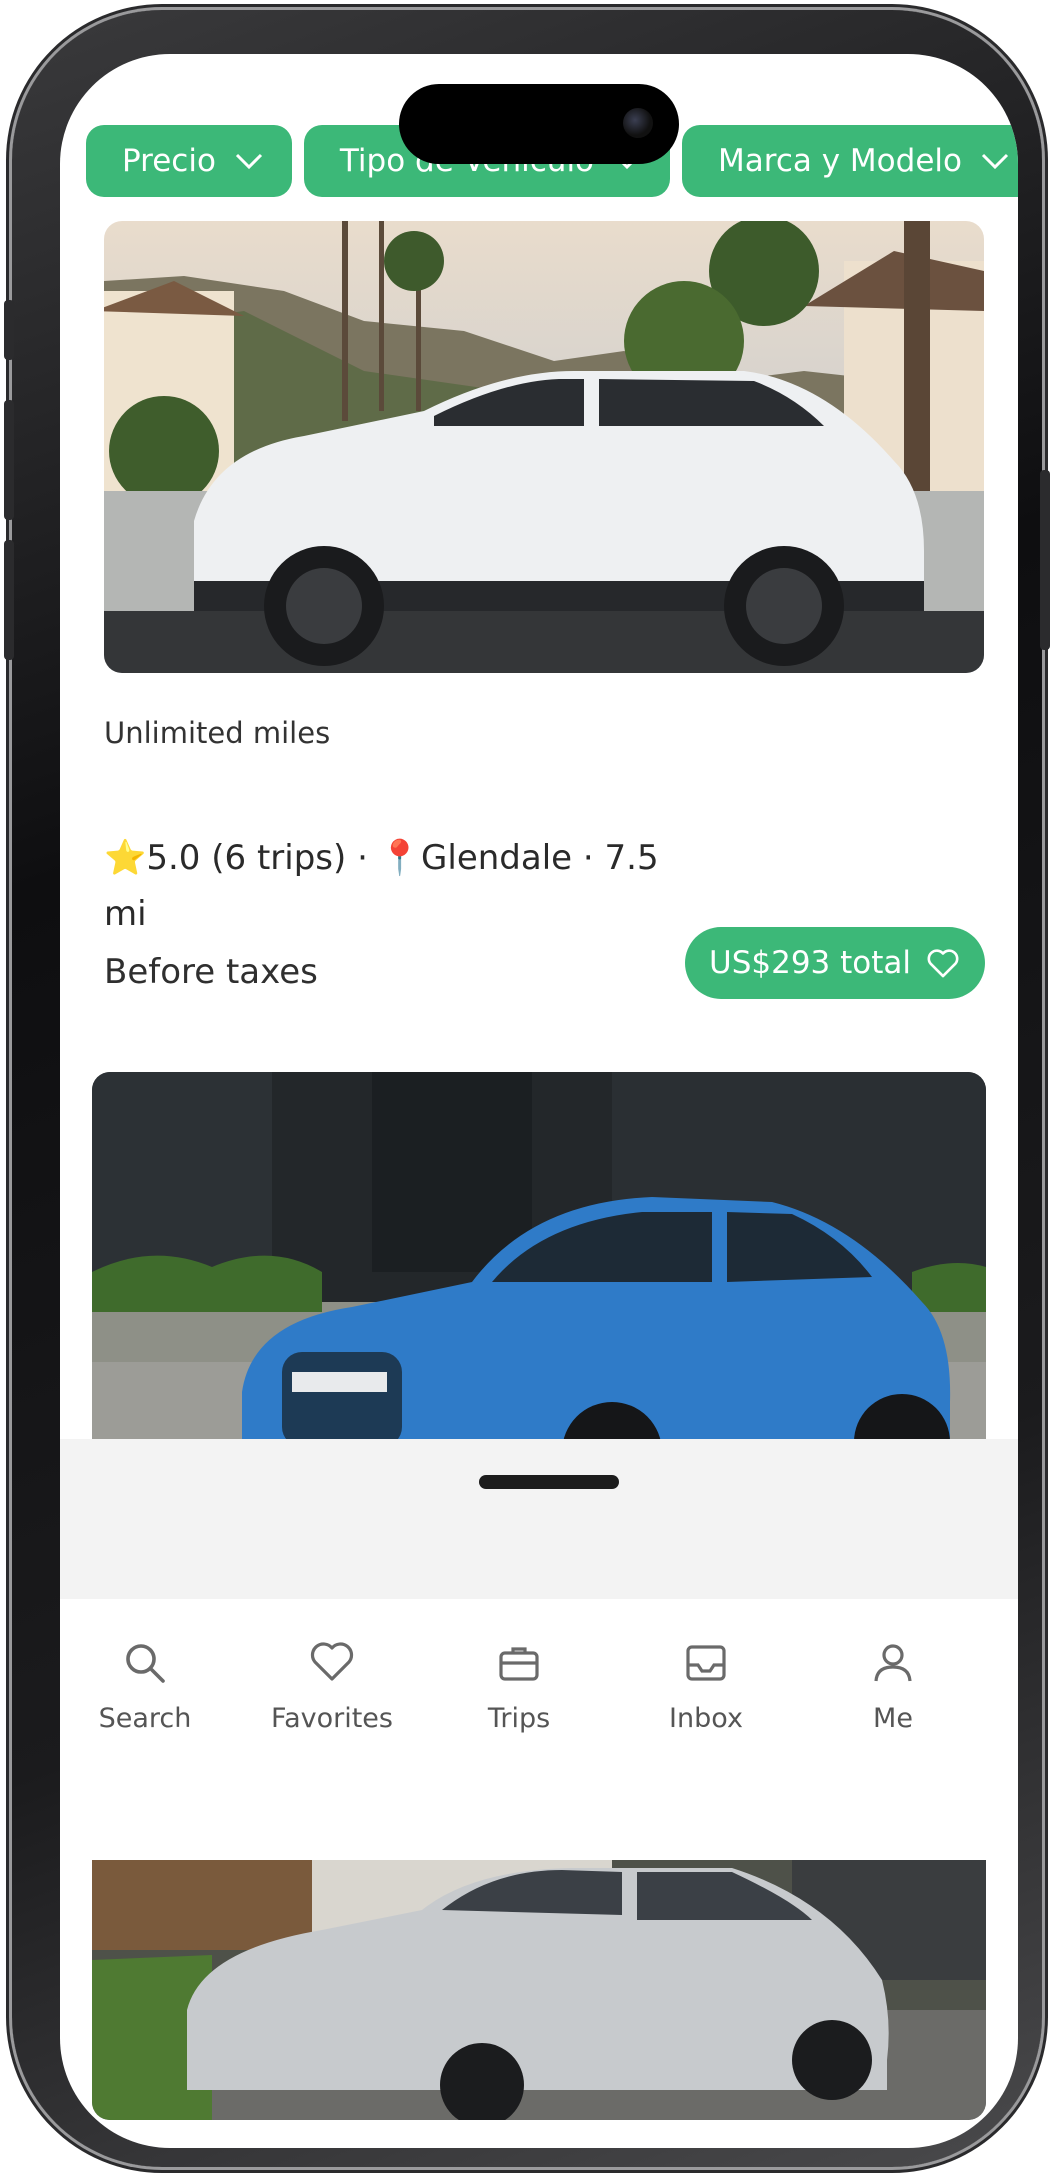  What do you see at coordinates (539, 1519) in the screenshot?
I see `bottom-sheet` at bounding box center [539, 1519].